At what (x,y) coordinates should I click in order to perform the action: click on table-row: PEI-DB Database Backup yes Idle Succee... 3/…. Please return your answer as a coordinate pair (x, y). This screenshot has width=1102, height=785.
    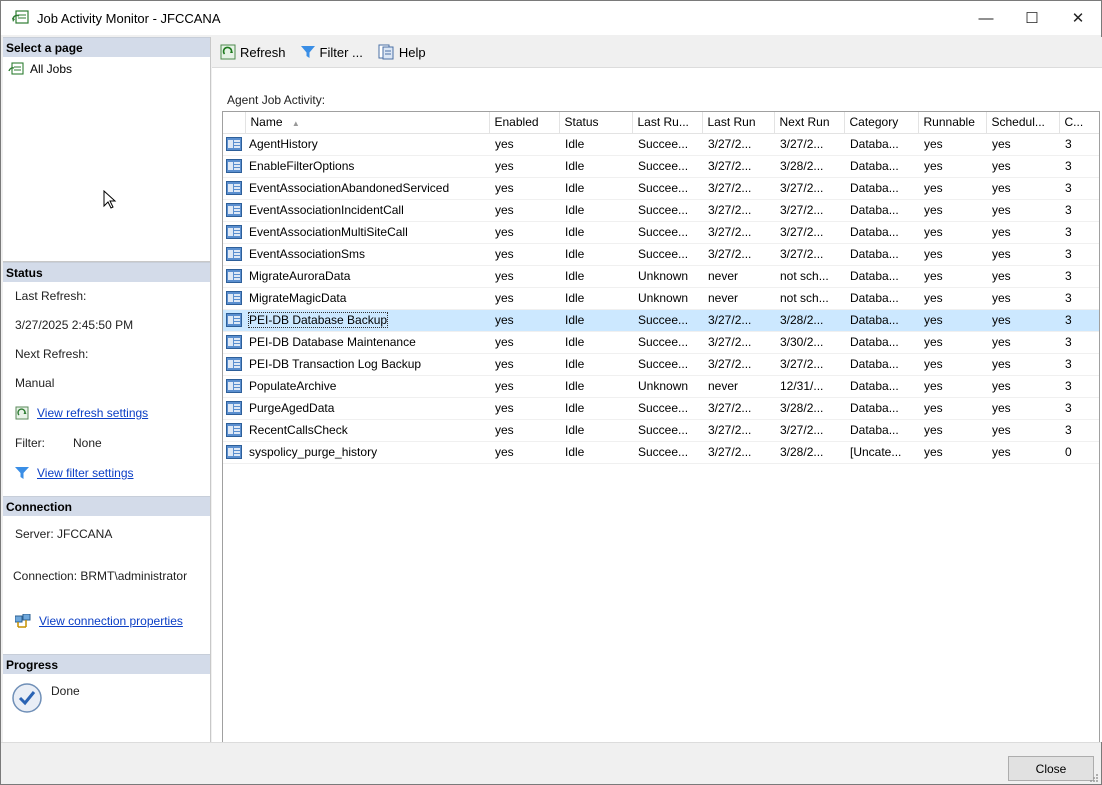
    Looking at the image, I should click on (661, 320).